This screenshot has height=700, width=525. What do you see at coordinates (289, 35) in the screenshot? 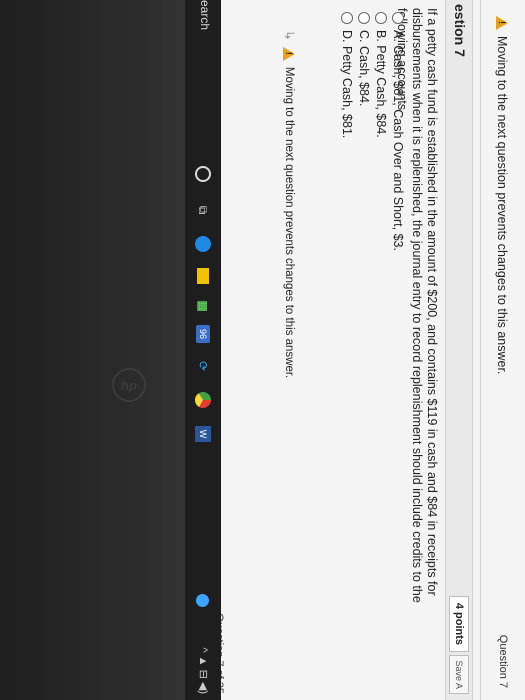
I see `arrow-icon: ↳` at bounding box center [289, 35].